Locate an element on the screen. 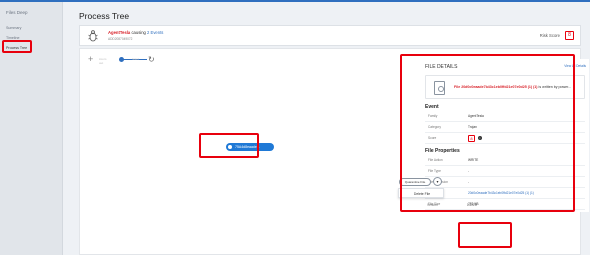 The height and width of the screenshot is (255, 590). threat-summary: AgentTesla causing 2 Events is located at coordinates (135, 32).